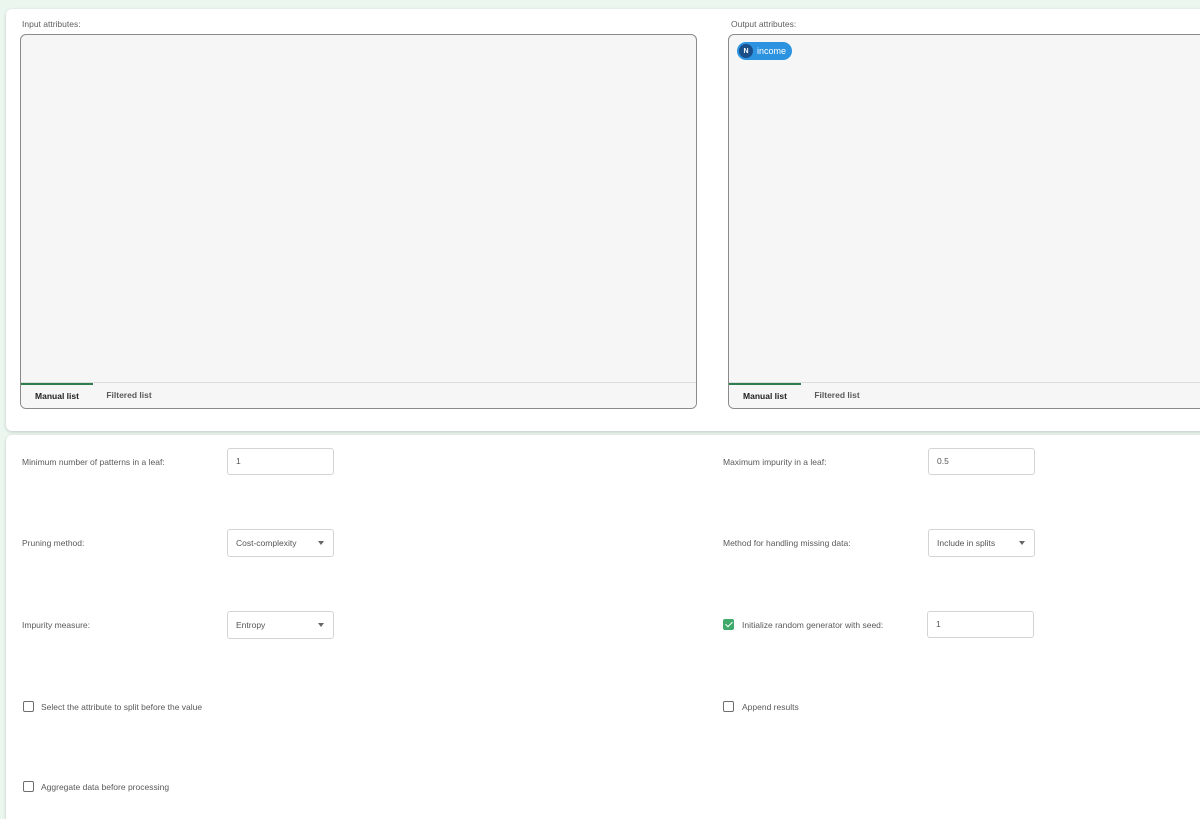  What do you see at coordinates (813, 625) in the screenshot?
I see `seed-label: Initialize random generator with seed:` at bounding box center [813, 625].